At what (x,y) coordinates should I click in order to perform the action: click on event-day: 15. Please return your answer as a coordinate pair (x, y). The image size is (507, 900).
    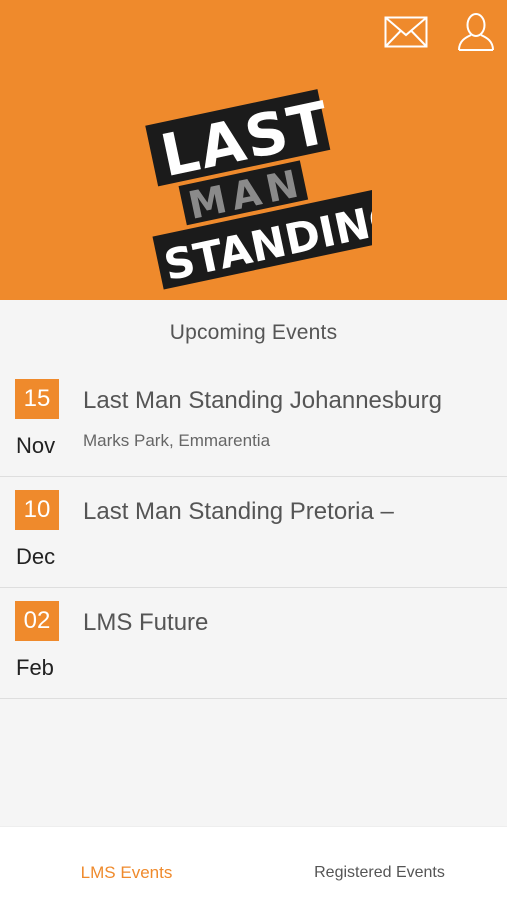
    Looking at the image, I should click on (37, 399).